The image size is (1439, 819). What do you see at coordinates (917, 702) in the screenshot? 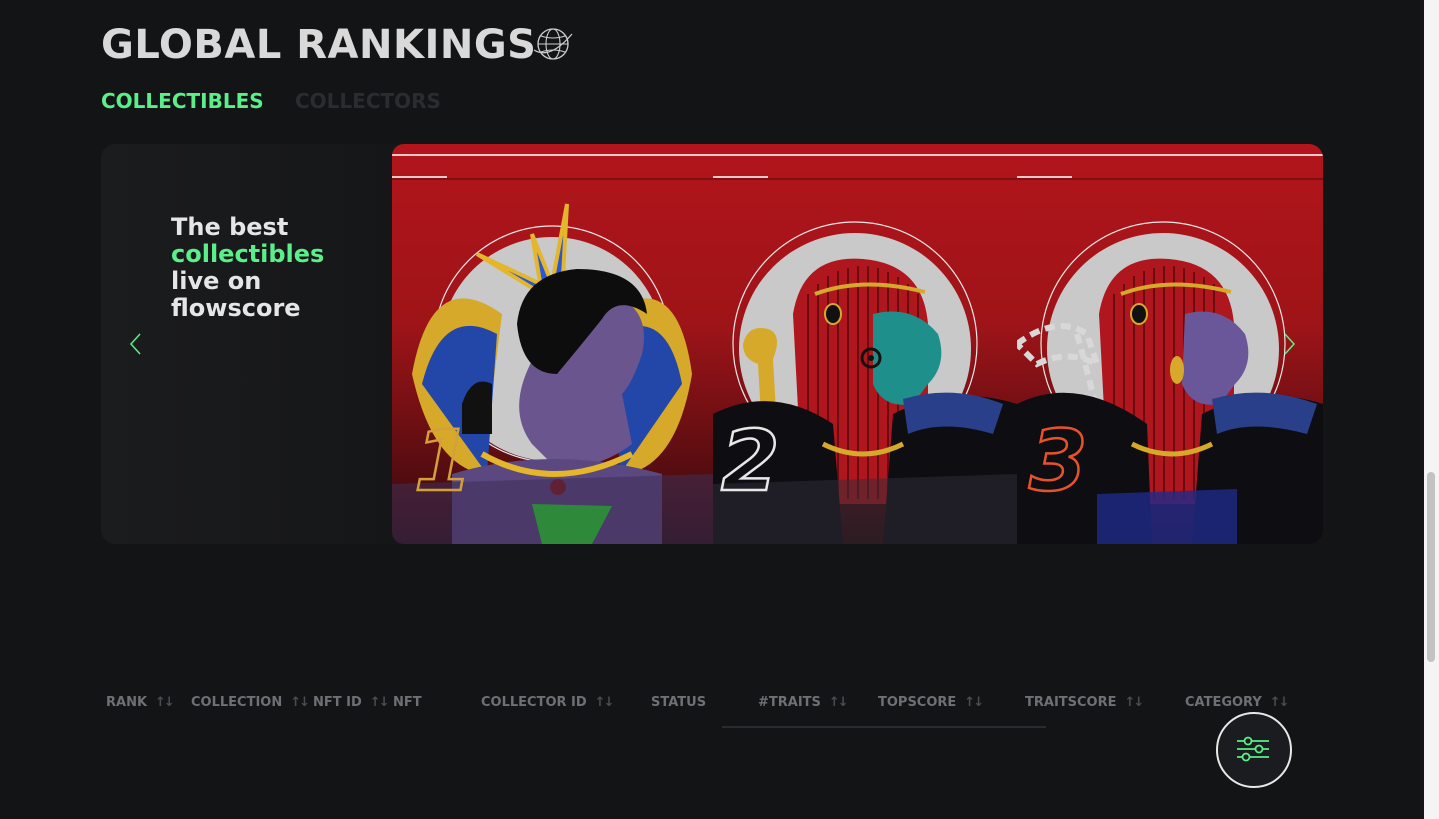
I see `column-label: TOPSCORE` at bounding box center [917, 702].